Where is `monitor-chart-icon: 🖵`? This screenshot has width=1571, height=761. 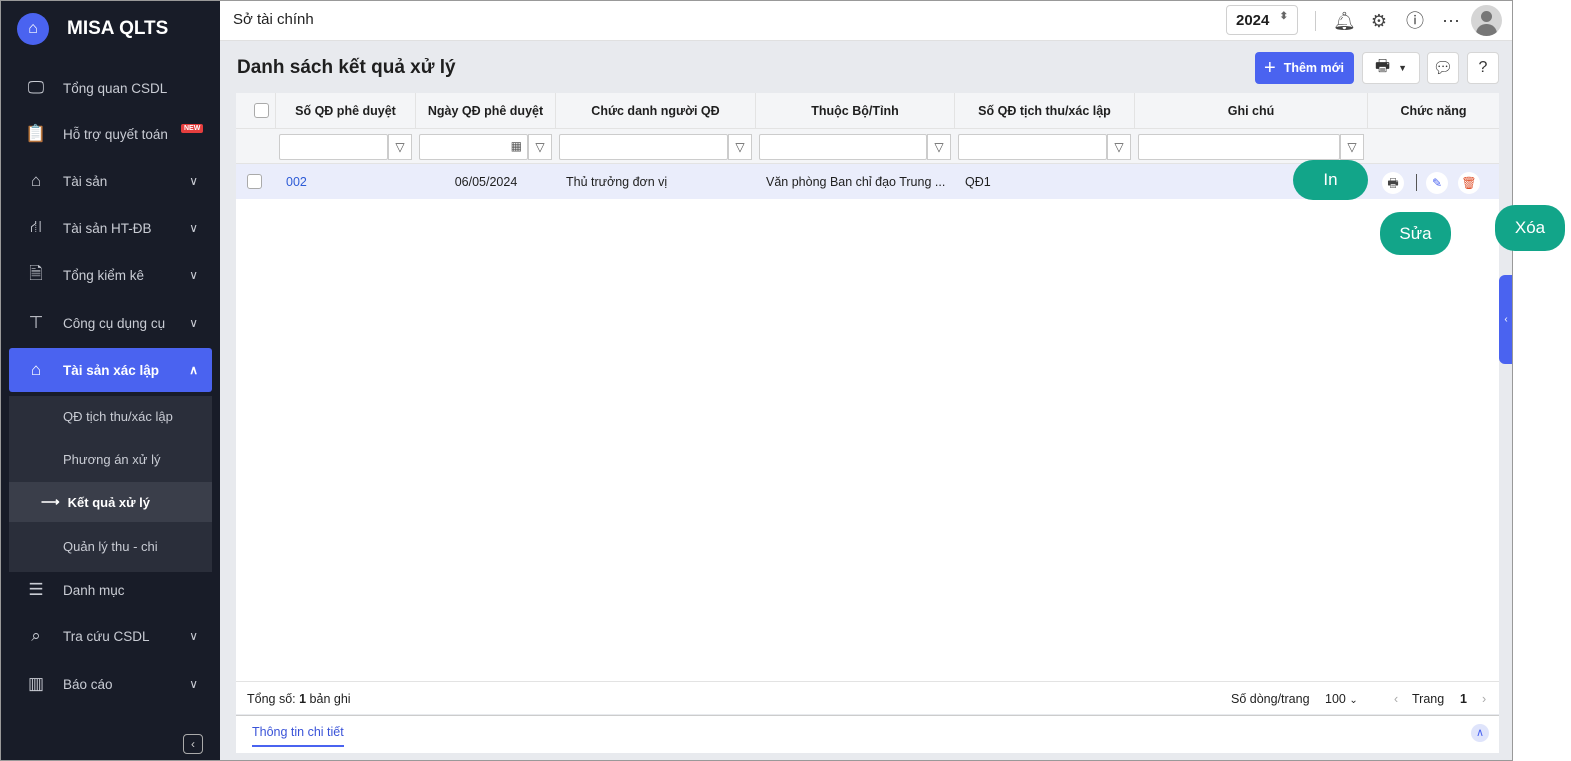 monitor-chart-icon: 🖵 is located at coordinates (36, 87).